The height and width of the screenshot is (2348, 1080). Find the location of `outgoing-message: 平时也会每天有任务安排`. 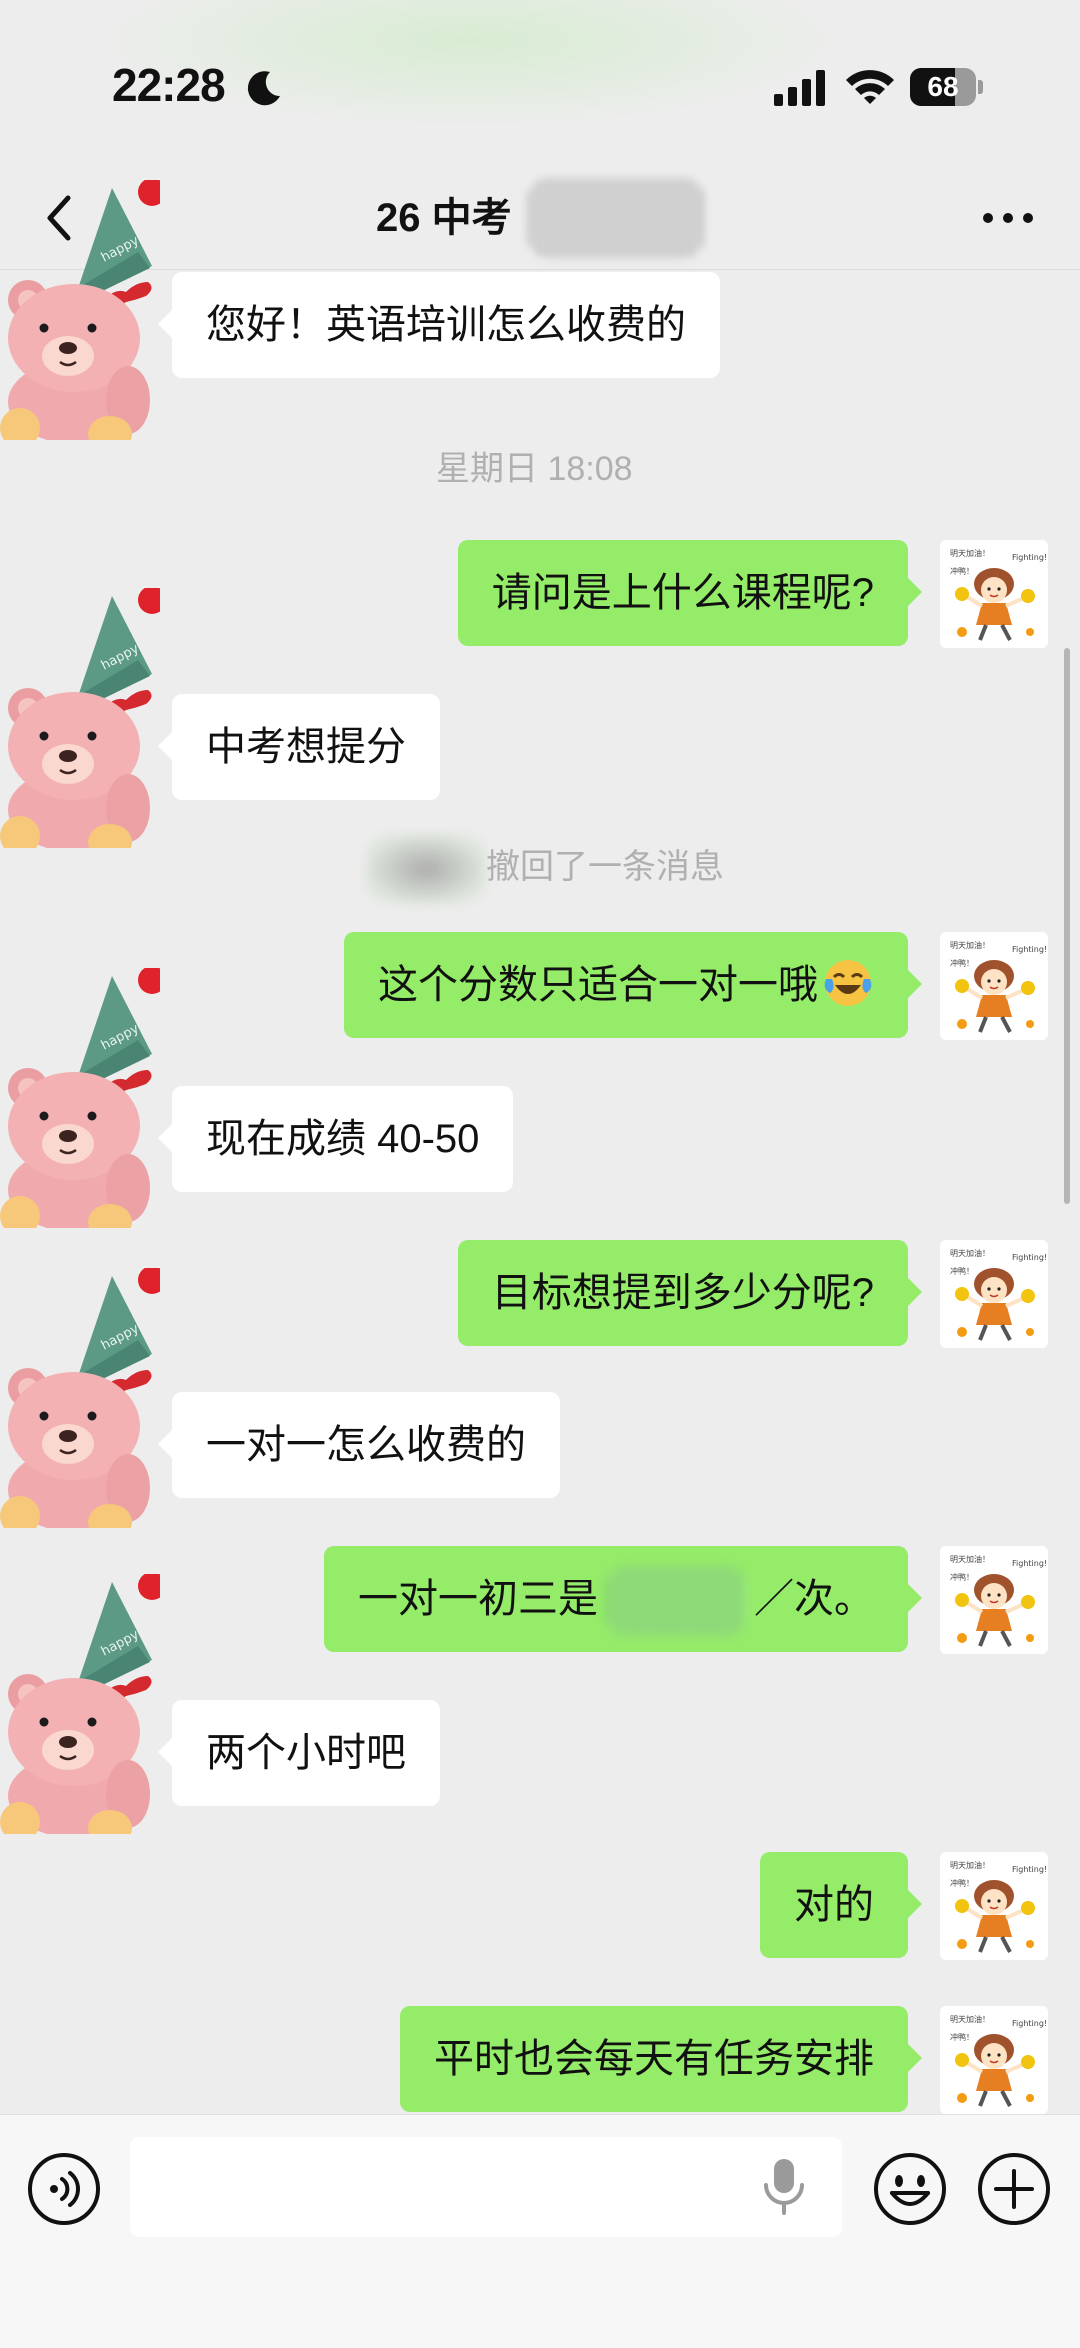

outgoing-message: 平时也会每天有任务安排 is located at coordinates (661, 2059).